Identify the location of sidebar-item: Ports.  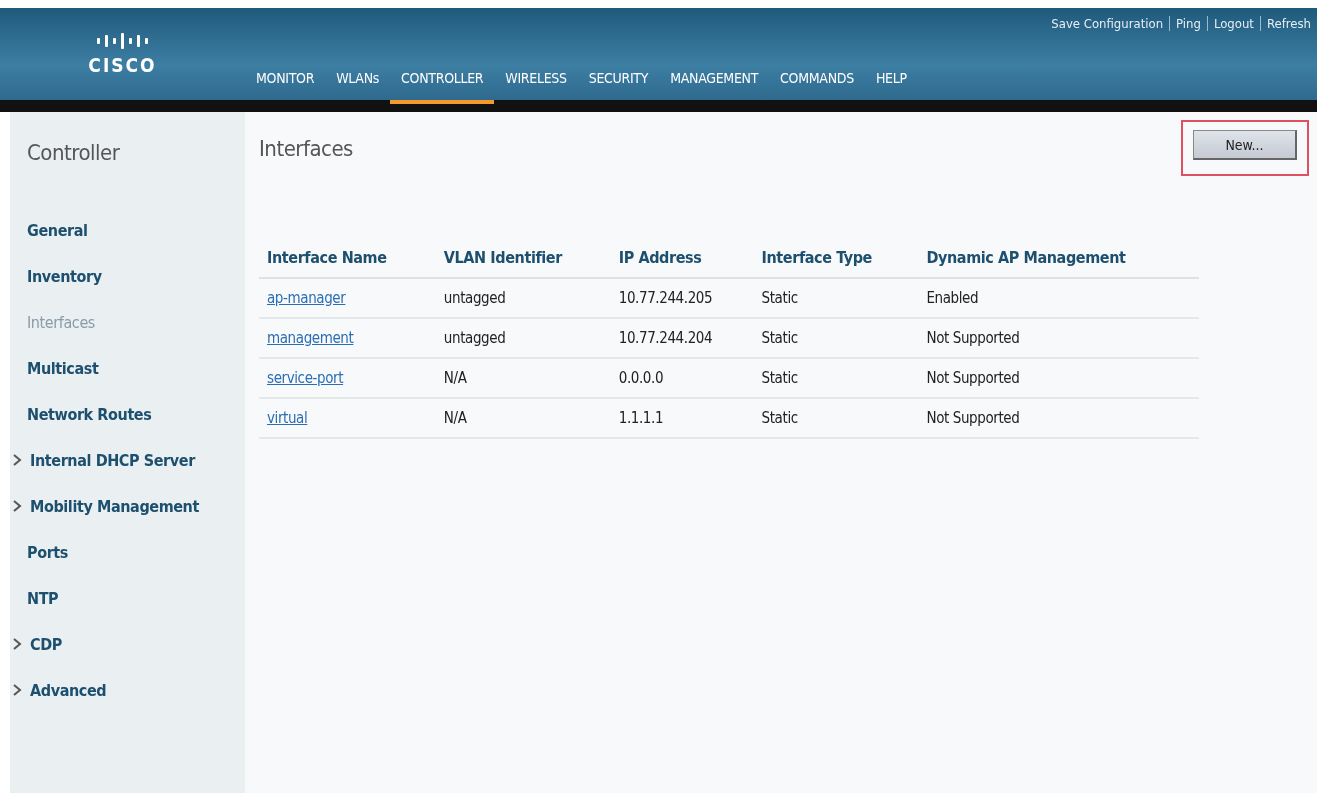
(136, 552).